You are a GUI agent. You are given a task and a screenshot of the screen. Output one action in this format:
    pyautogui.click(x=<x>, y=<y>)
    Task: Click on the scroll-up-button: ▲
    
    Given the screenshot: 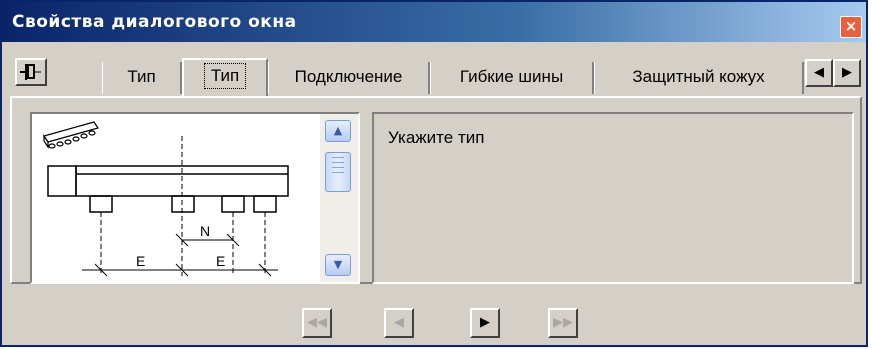 What is the action you would take?
    pyautogui.click(x=338, y=131)
    